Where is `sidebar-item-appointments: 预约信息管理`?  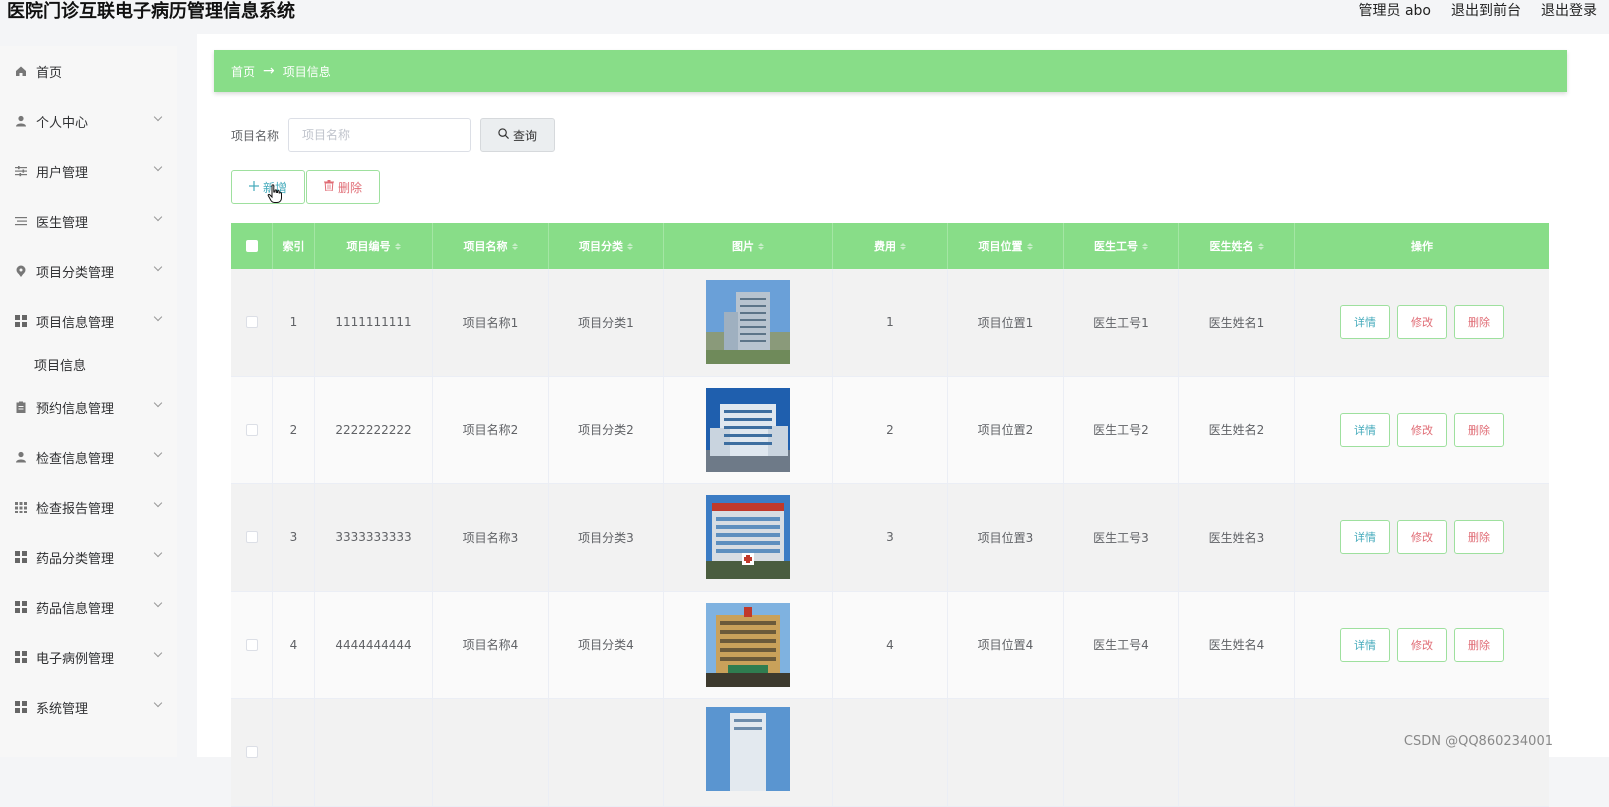
sidebar-item-appointments: 预约信息管理 is located at coordinates (88, 407).